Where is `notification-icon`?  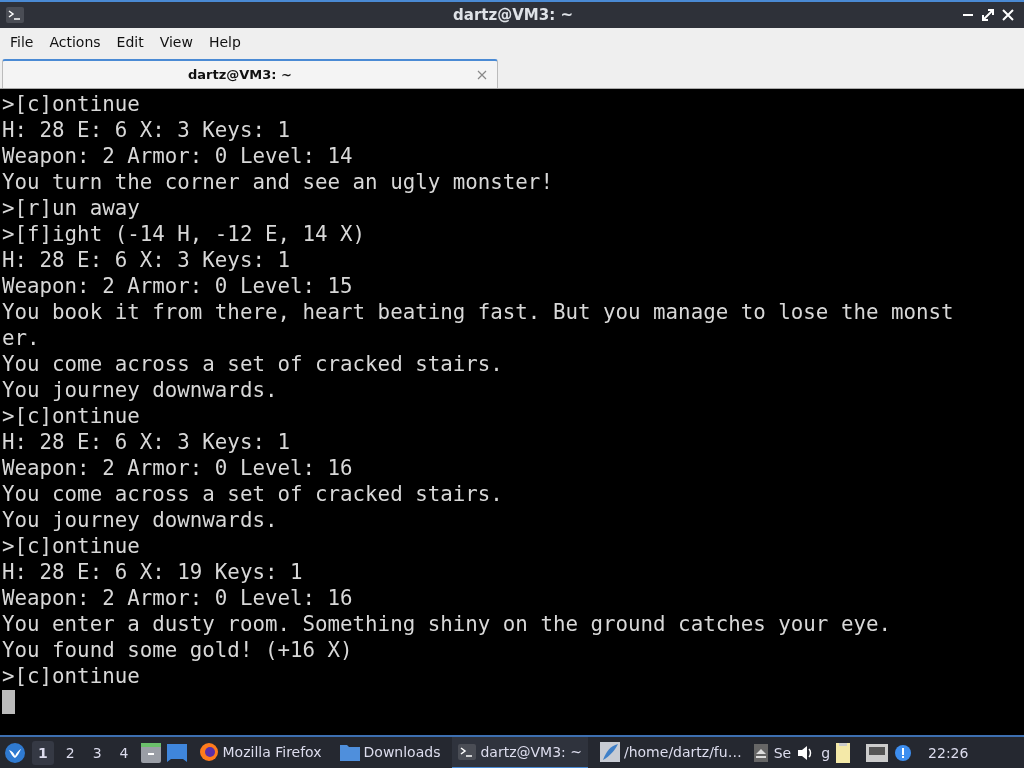 notification-icon is located at coordinates (903, 752).